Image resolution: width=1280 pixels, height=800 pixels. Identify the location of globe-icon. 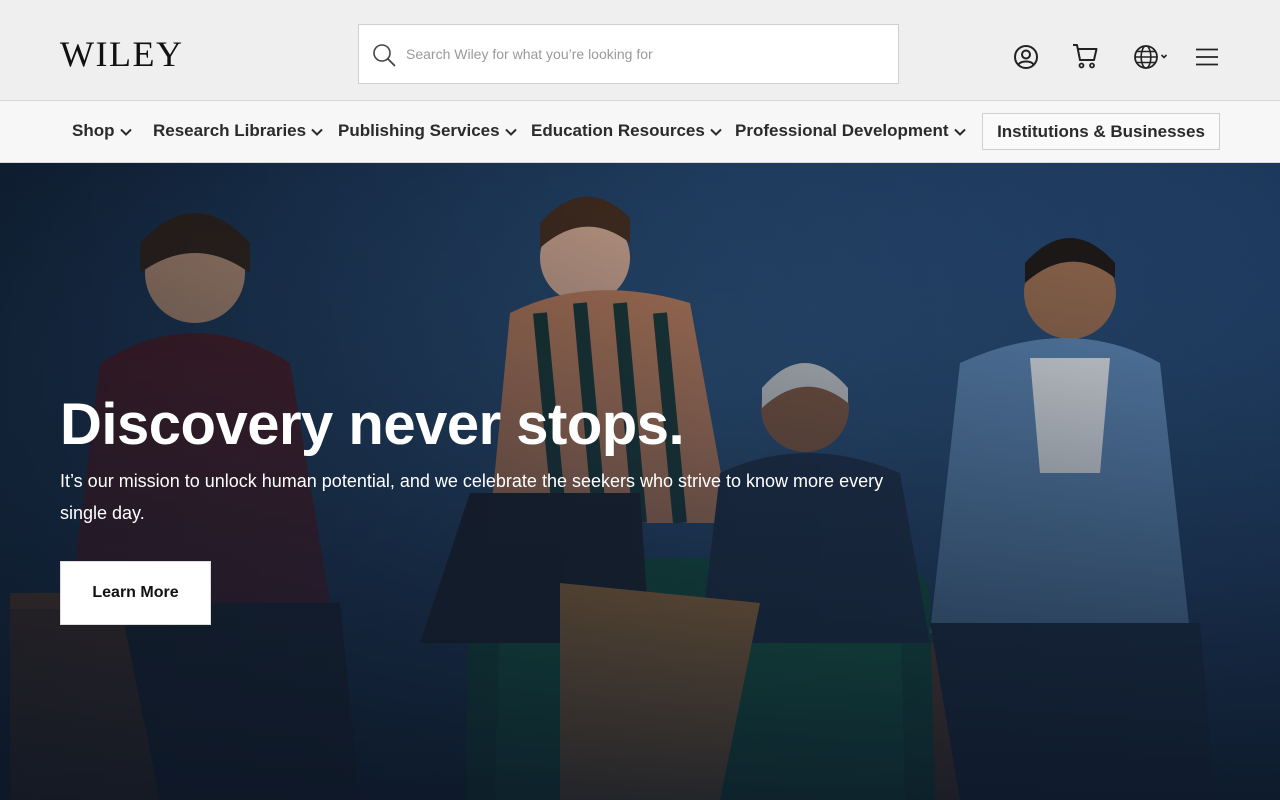
(1152, 57).